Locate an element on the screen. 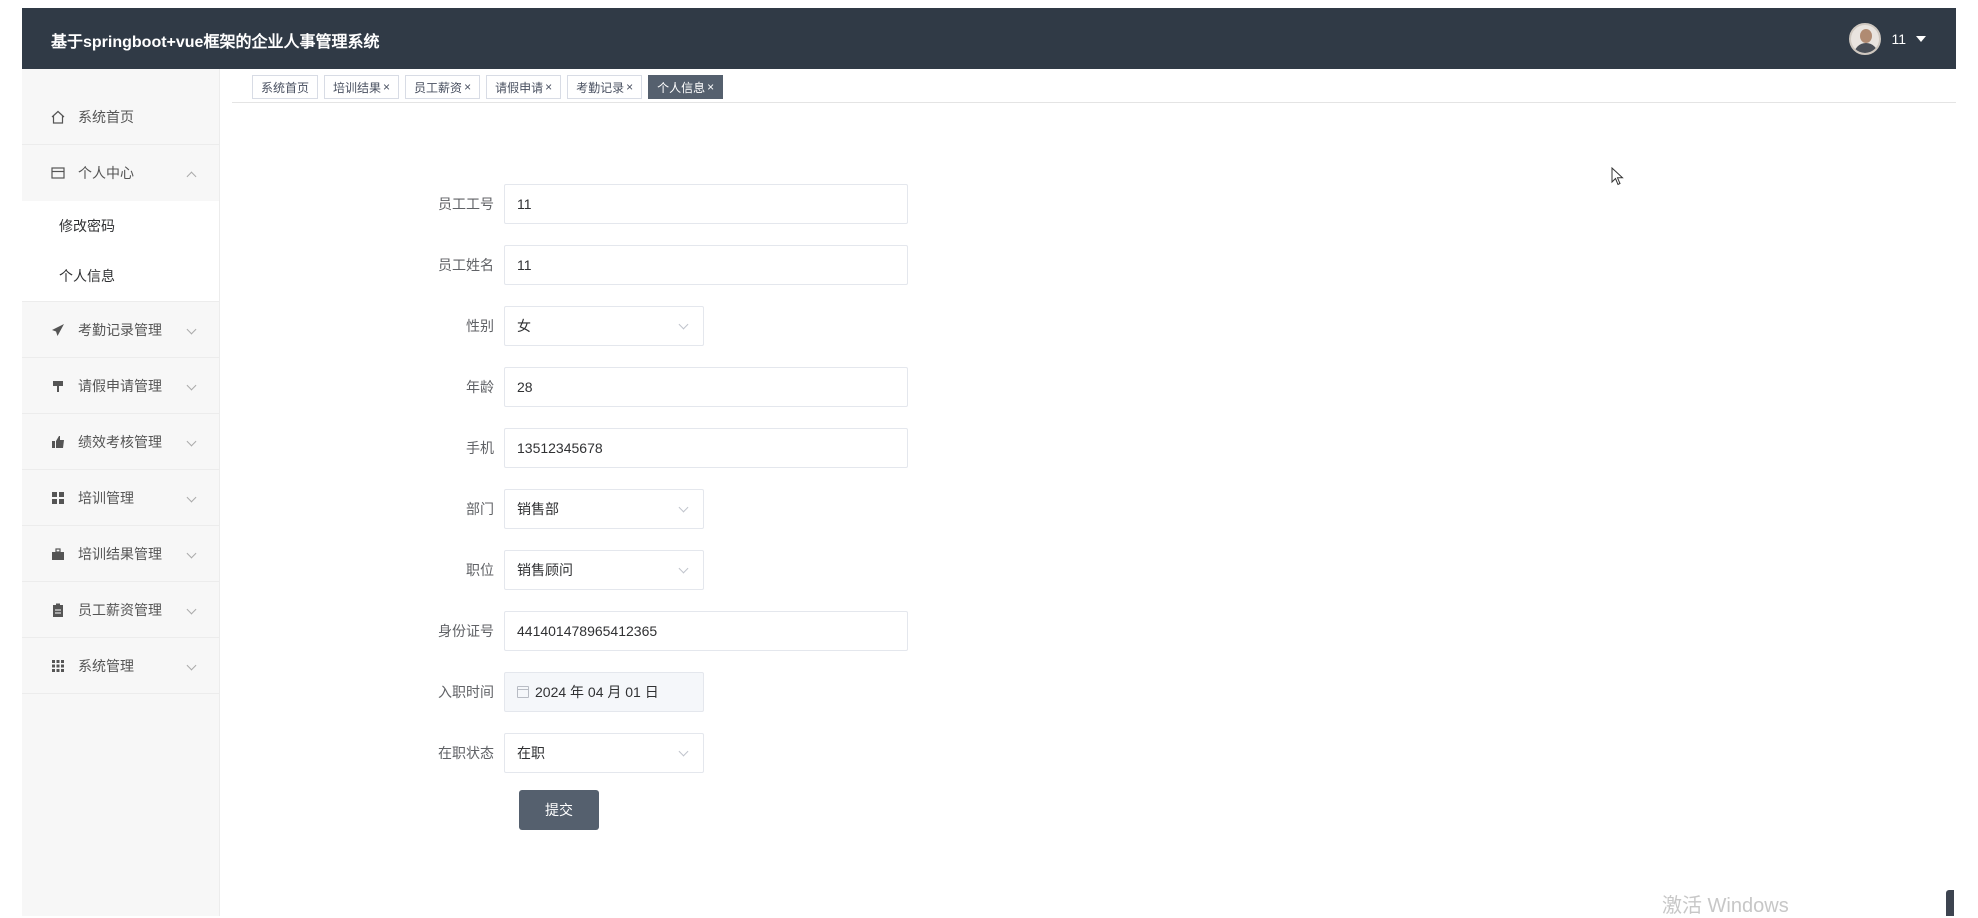 The height and width of the screenshot is (918, 1978). sidebar-item-training-result: 培训结果管理 is located at coordinates (120, 554).